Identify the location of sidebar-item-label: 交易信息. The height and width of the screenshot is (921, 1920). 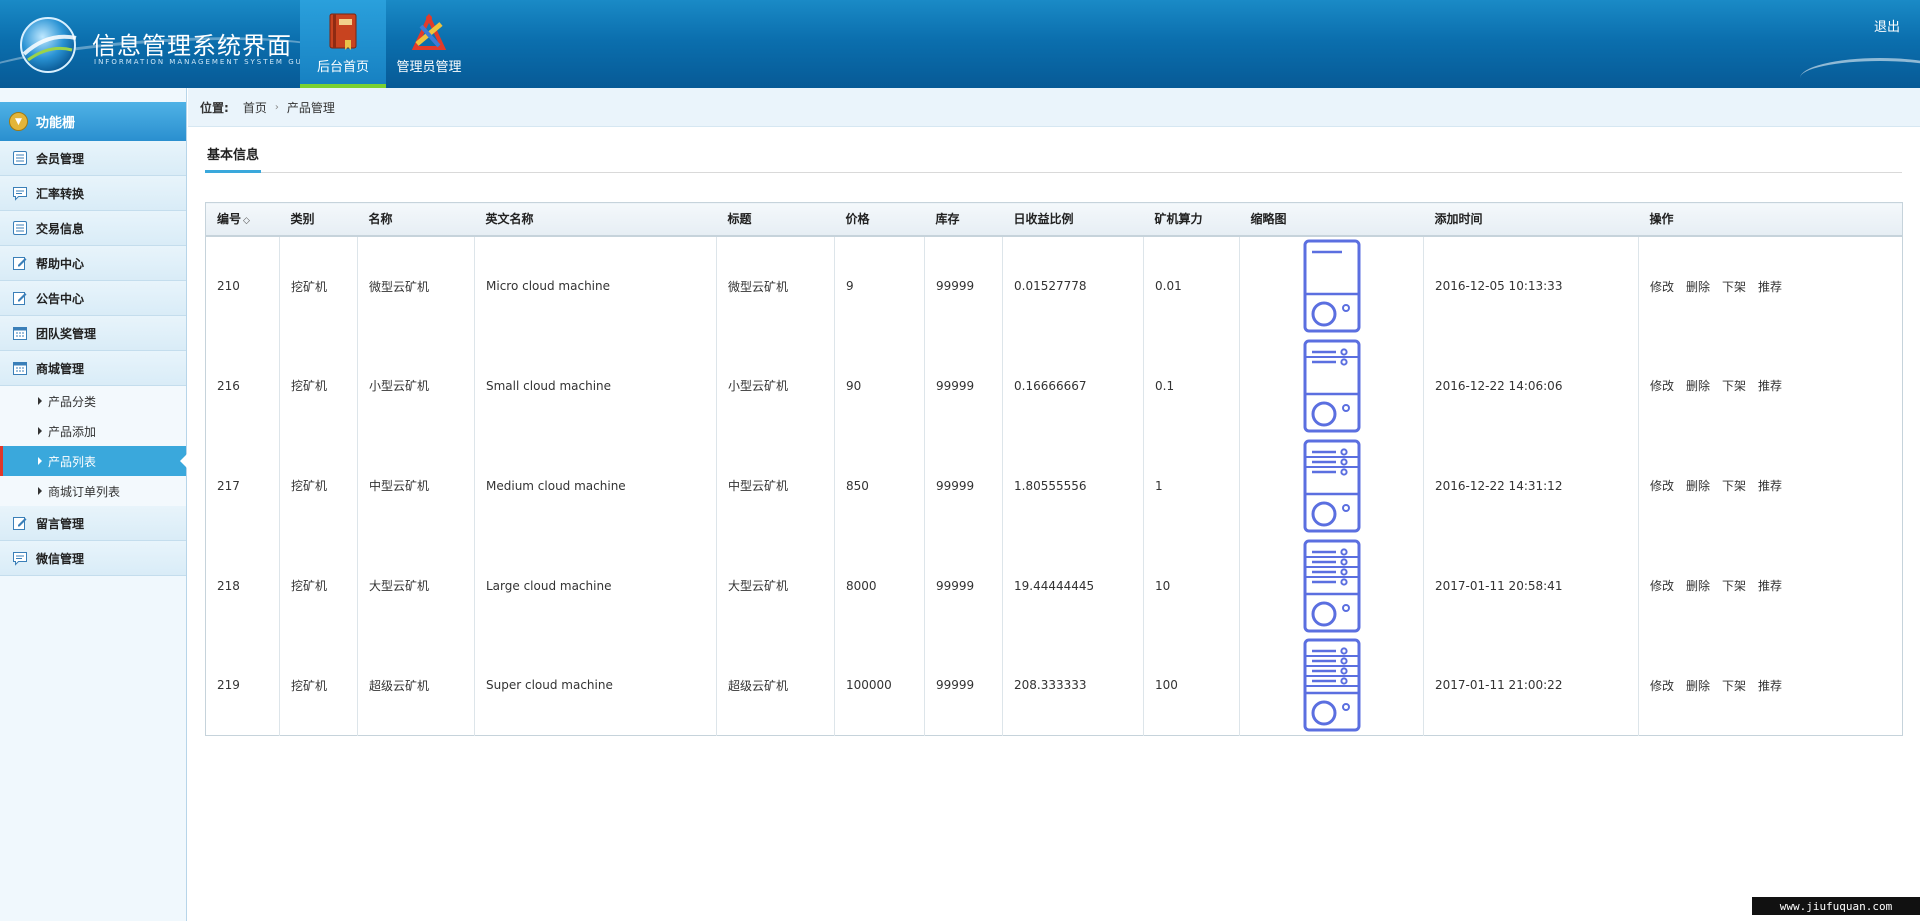
(60, 228).